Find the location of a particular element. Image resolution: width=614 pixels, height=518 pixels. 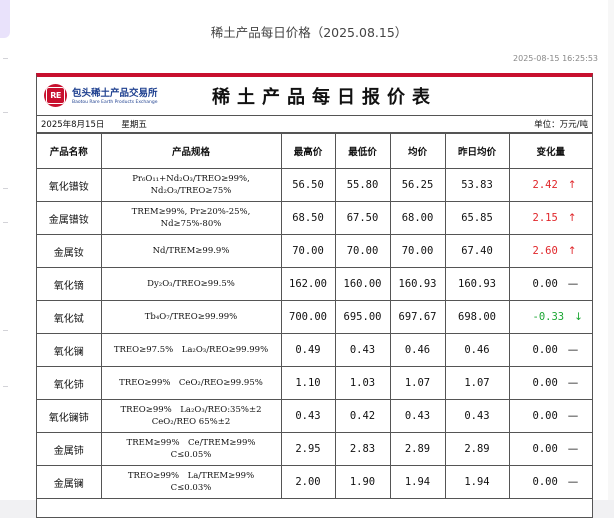

product-spec-cell: Tb₄O₇/TREO≥99.99% is located at coordinates (191, 317).